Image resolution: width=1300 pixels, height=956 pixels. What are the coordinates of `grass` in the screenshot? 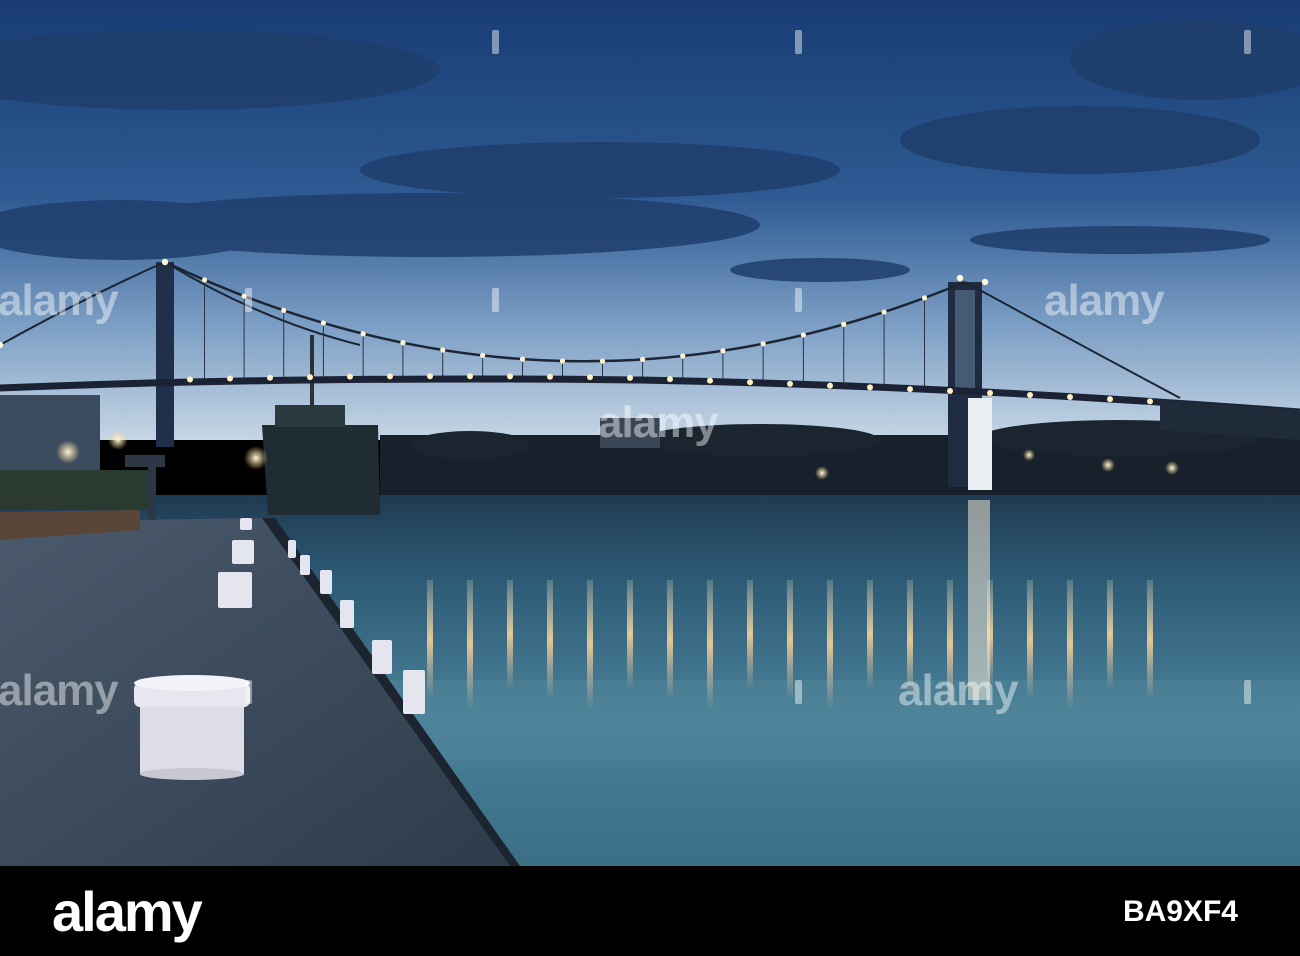 It's located at (75, 490).